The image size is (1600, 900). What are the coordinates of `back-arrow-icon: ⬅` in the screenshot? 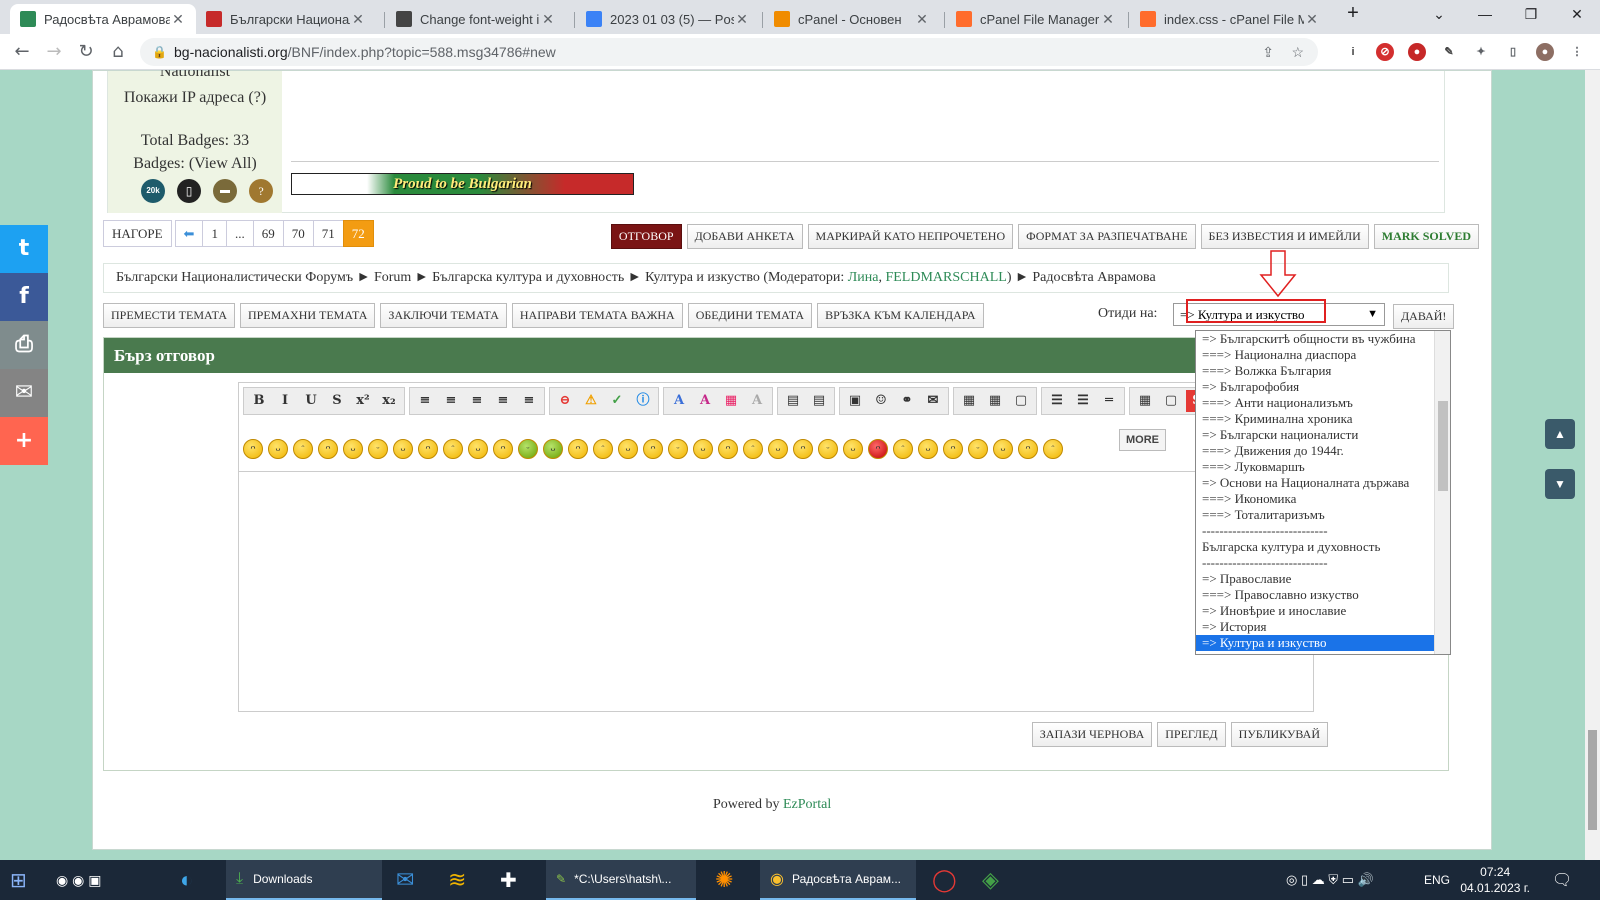 It's located at (189, 233).